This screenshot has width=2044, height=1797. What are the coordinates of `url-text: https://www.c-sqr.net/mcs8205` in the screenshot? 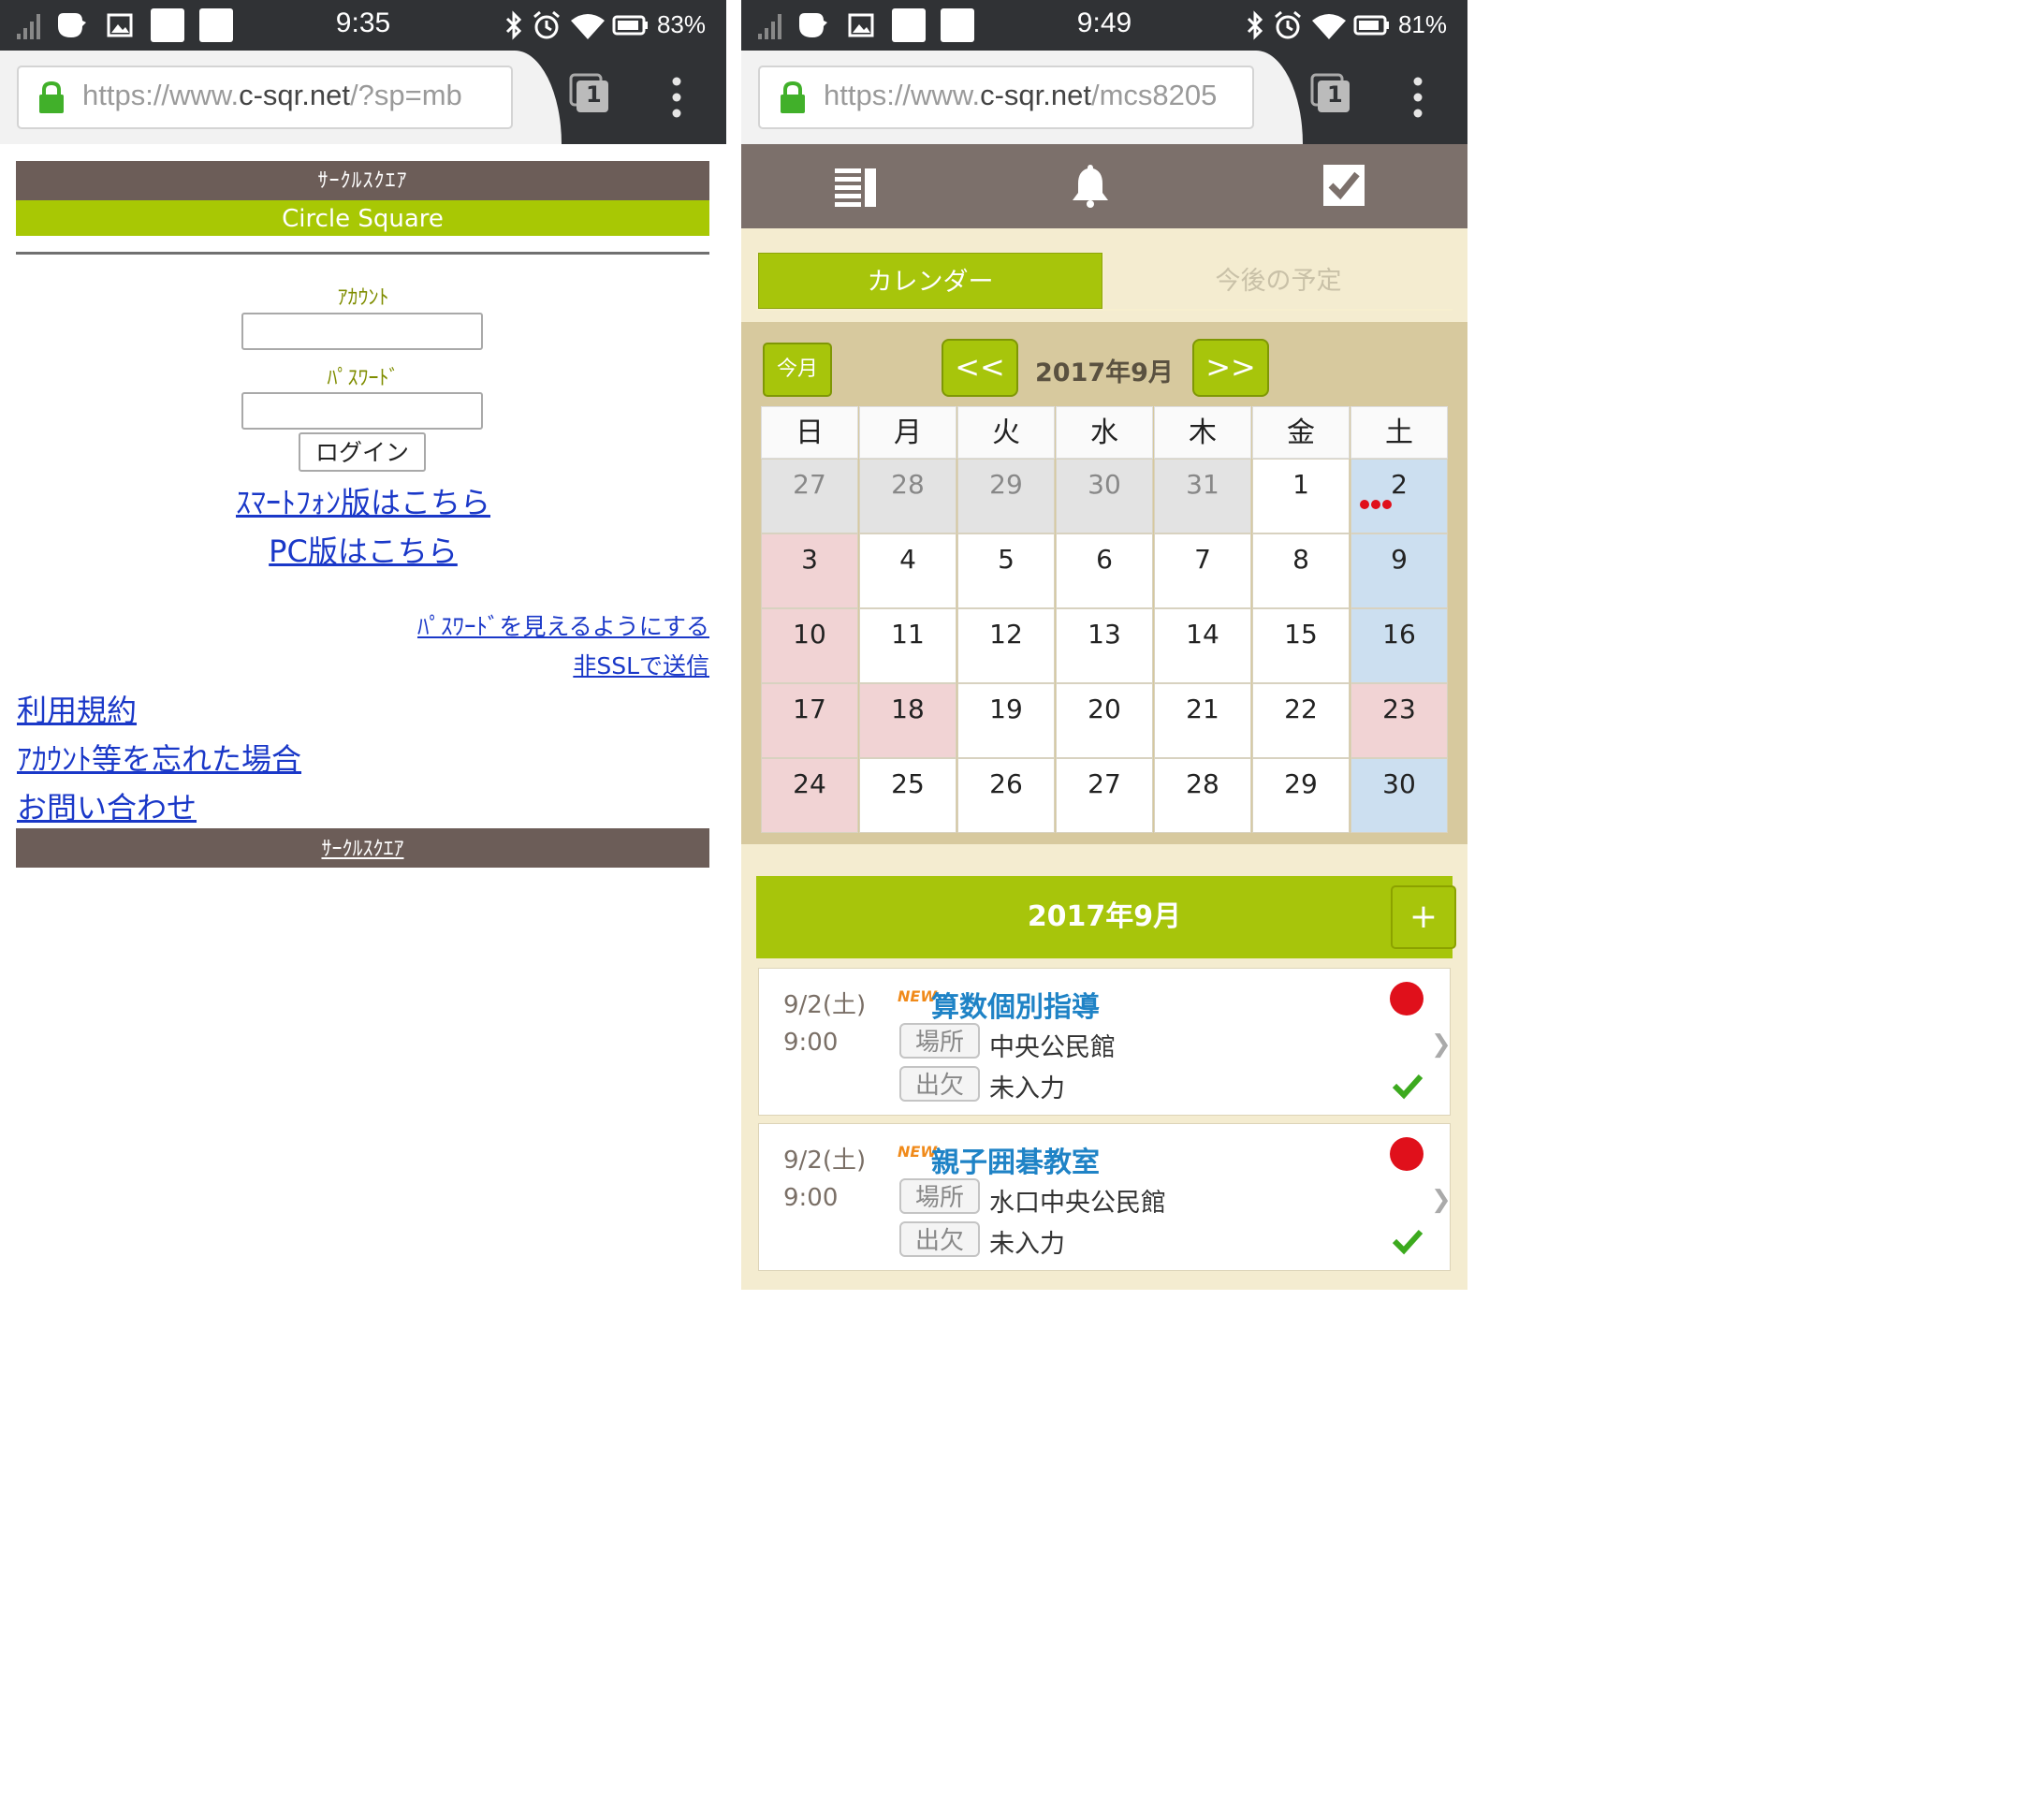 It's located at (1021, 95).